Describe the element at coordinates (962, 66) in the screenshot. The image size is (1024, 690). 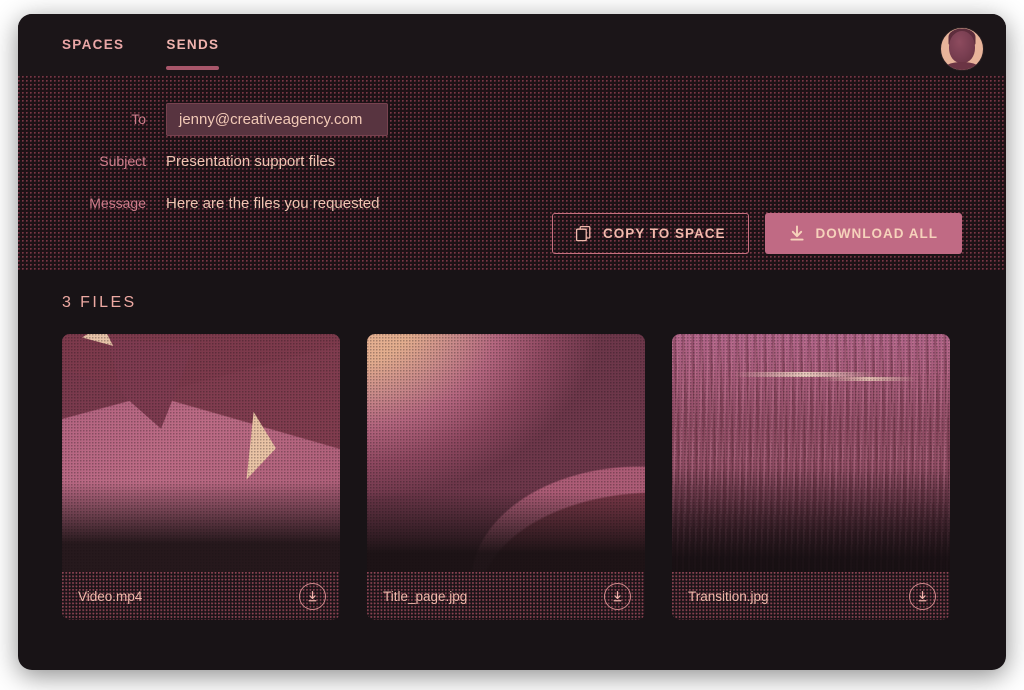
I see `avatar-shoulders` at that location.